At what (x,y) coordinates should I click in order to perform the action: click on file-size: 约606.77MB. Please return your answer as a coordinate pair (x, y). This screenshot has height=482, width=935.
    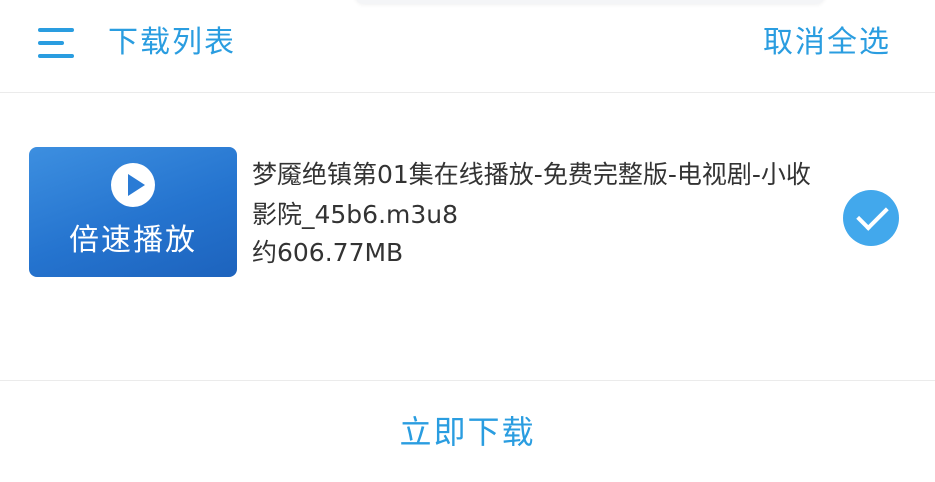
    Looking at the image, I should click on (328, 252).